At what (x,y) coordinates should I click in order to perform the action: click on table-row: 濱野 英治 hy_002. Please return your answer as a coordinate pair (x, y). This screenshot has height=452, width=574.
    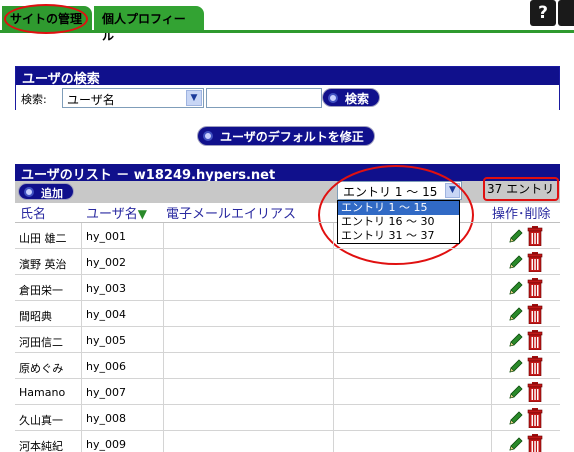
    Looking at the image, I should click on (287, 262).